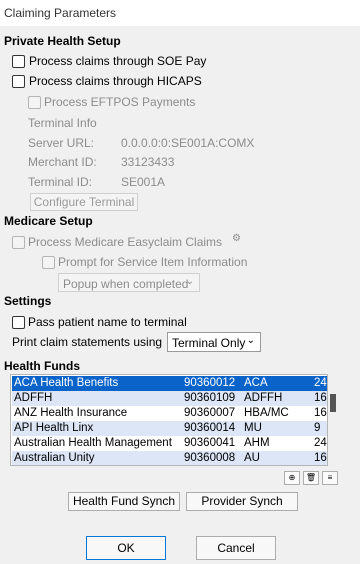 The height and width of the screenshot is (564, 360). Describe the element at coordinates (62, 162) in the screenshot. I see `merchant-id-label: Merchant ID:` at that location.